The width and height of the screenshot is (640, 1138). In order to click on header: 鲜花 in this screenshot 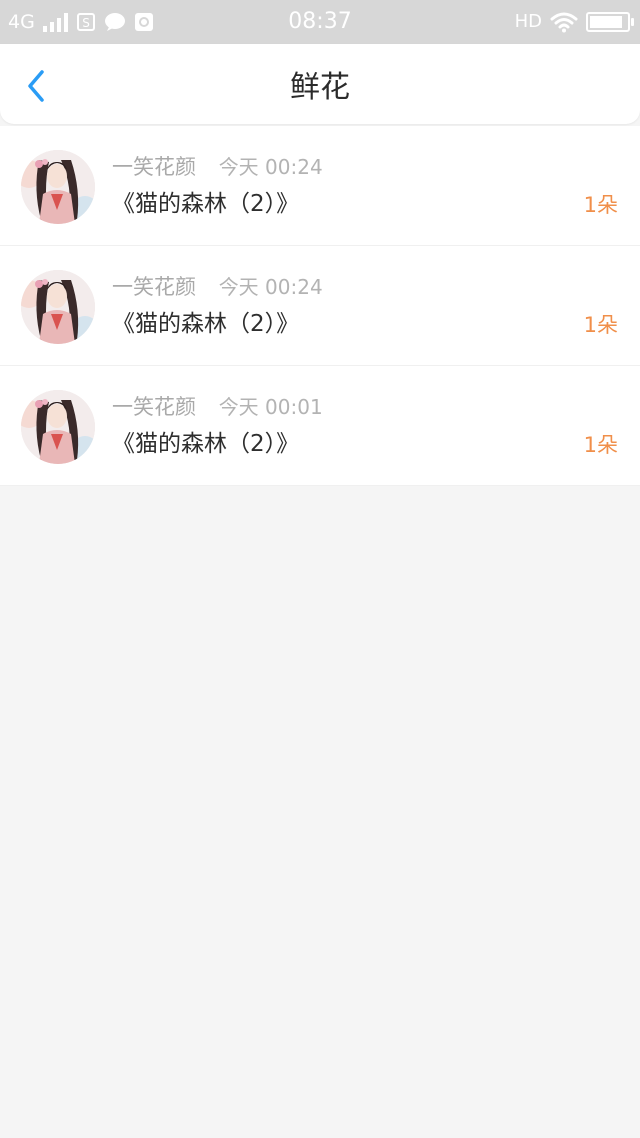, I will do `click(320, 84)`.